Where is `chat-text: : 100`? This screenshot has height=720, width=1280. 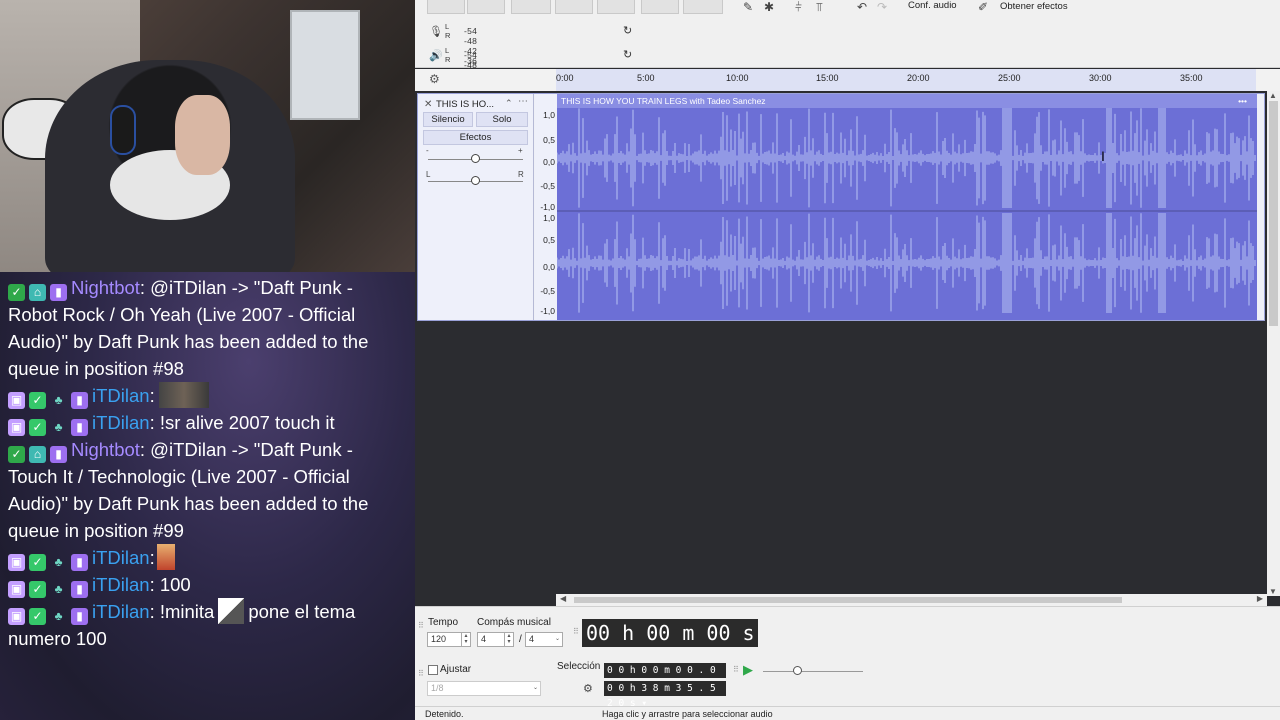 chat-text: : 100 is located at coordinates (170, 584).